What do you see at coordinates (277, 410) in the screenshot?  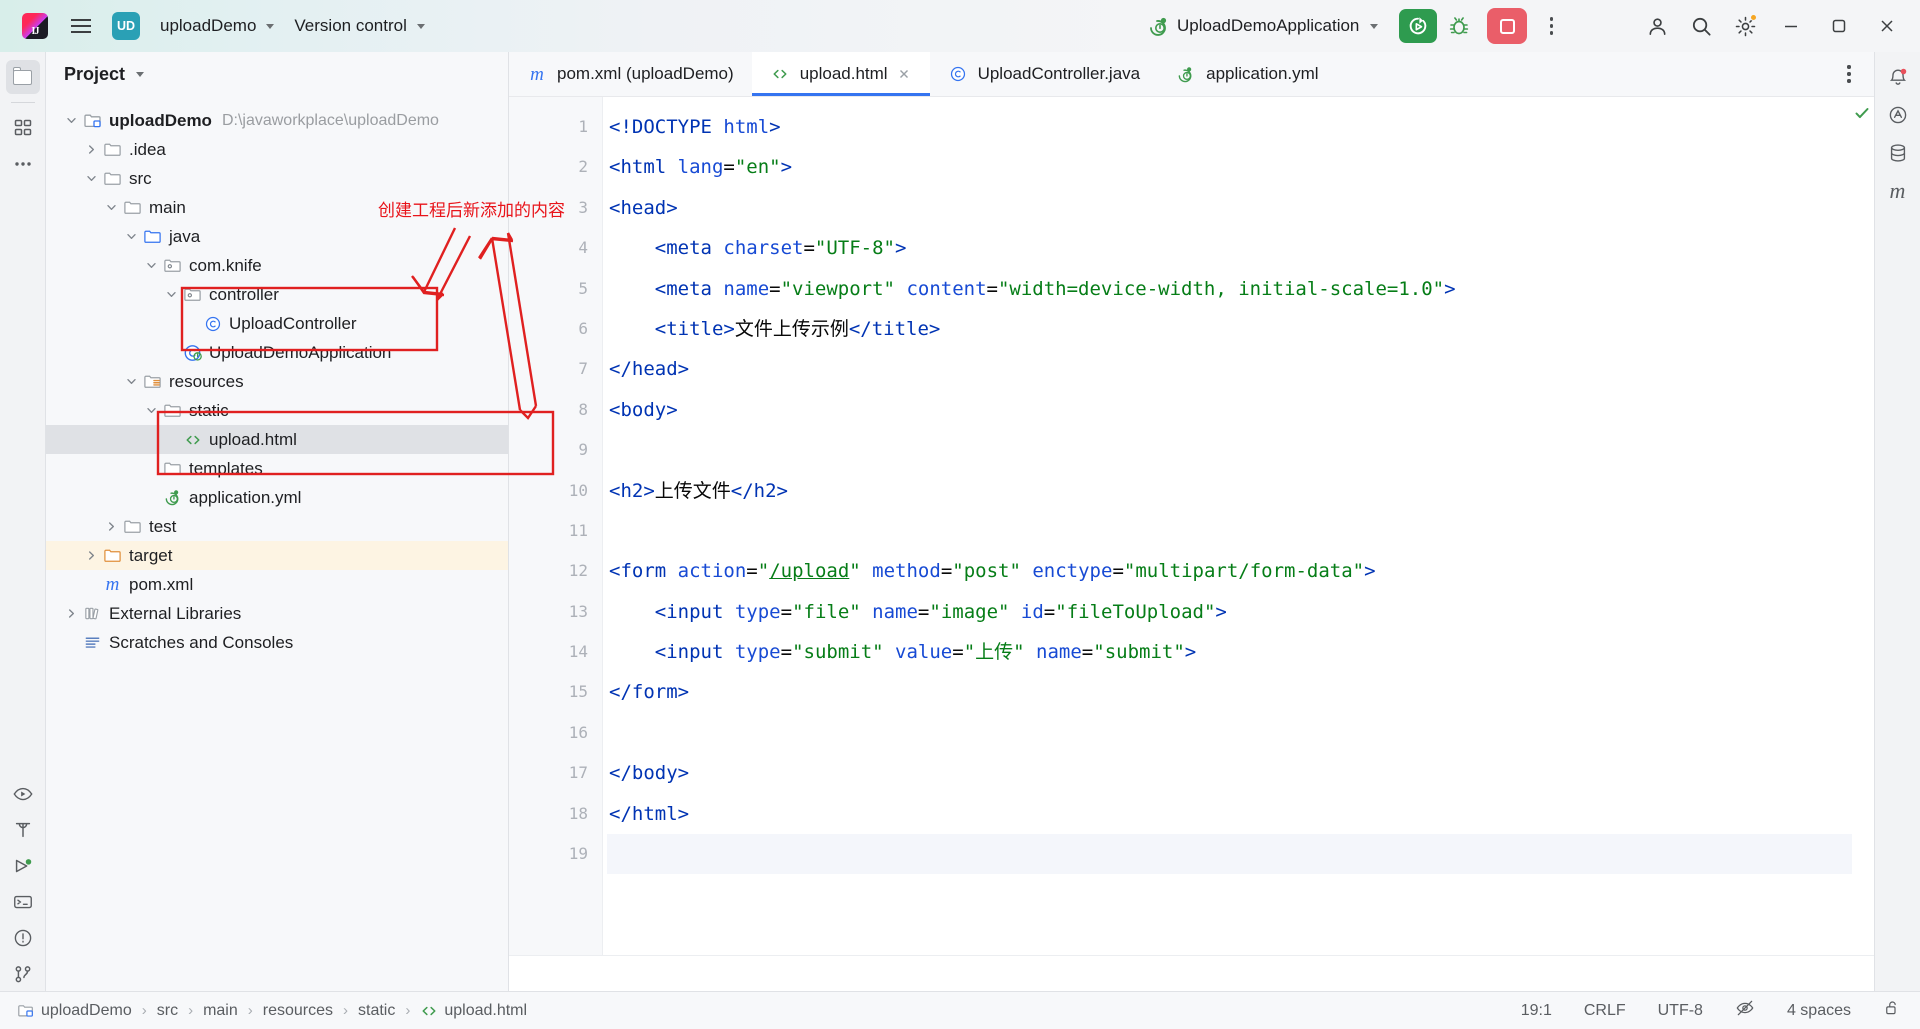 I see `tree-node-static: static` at bounding box center [277, 410].